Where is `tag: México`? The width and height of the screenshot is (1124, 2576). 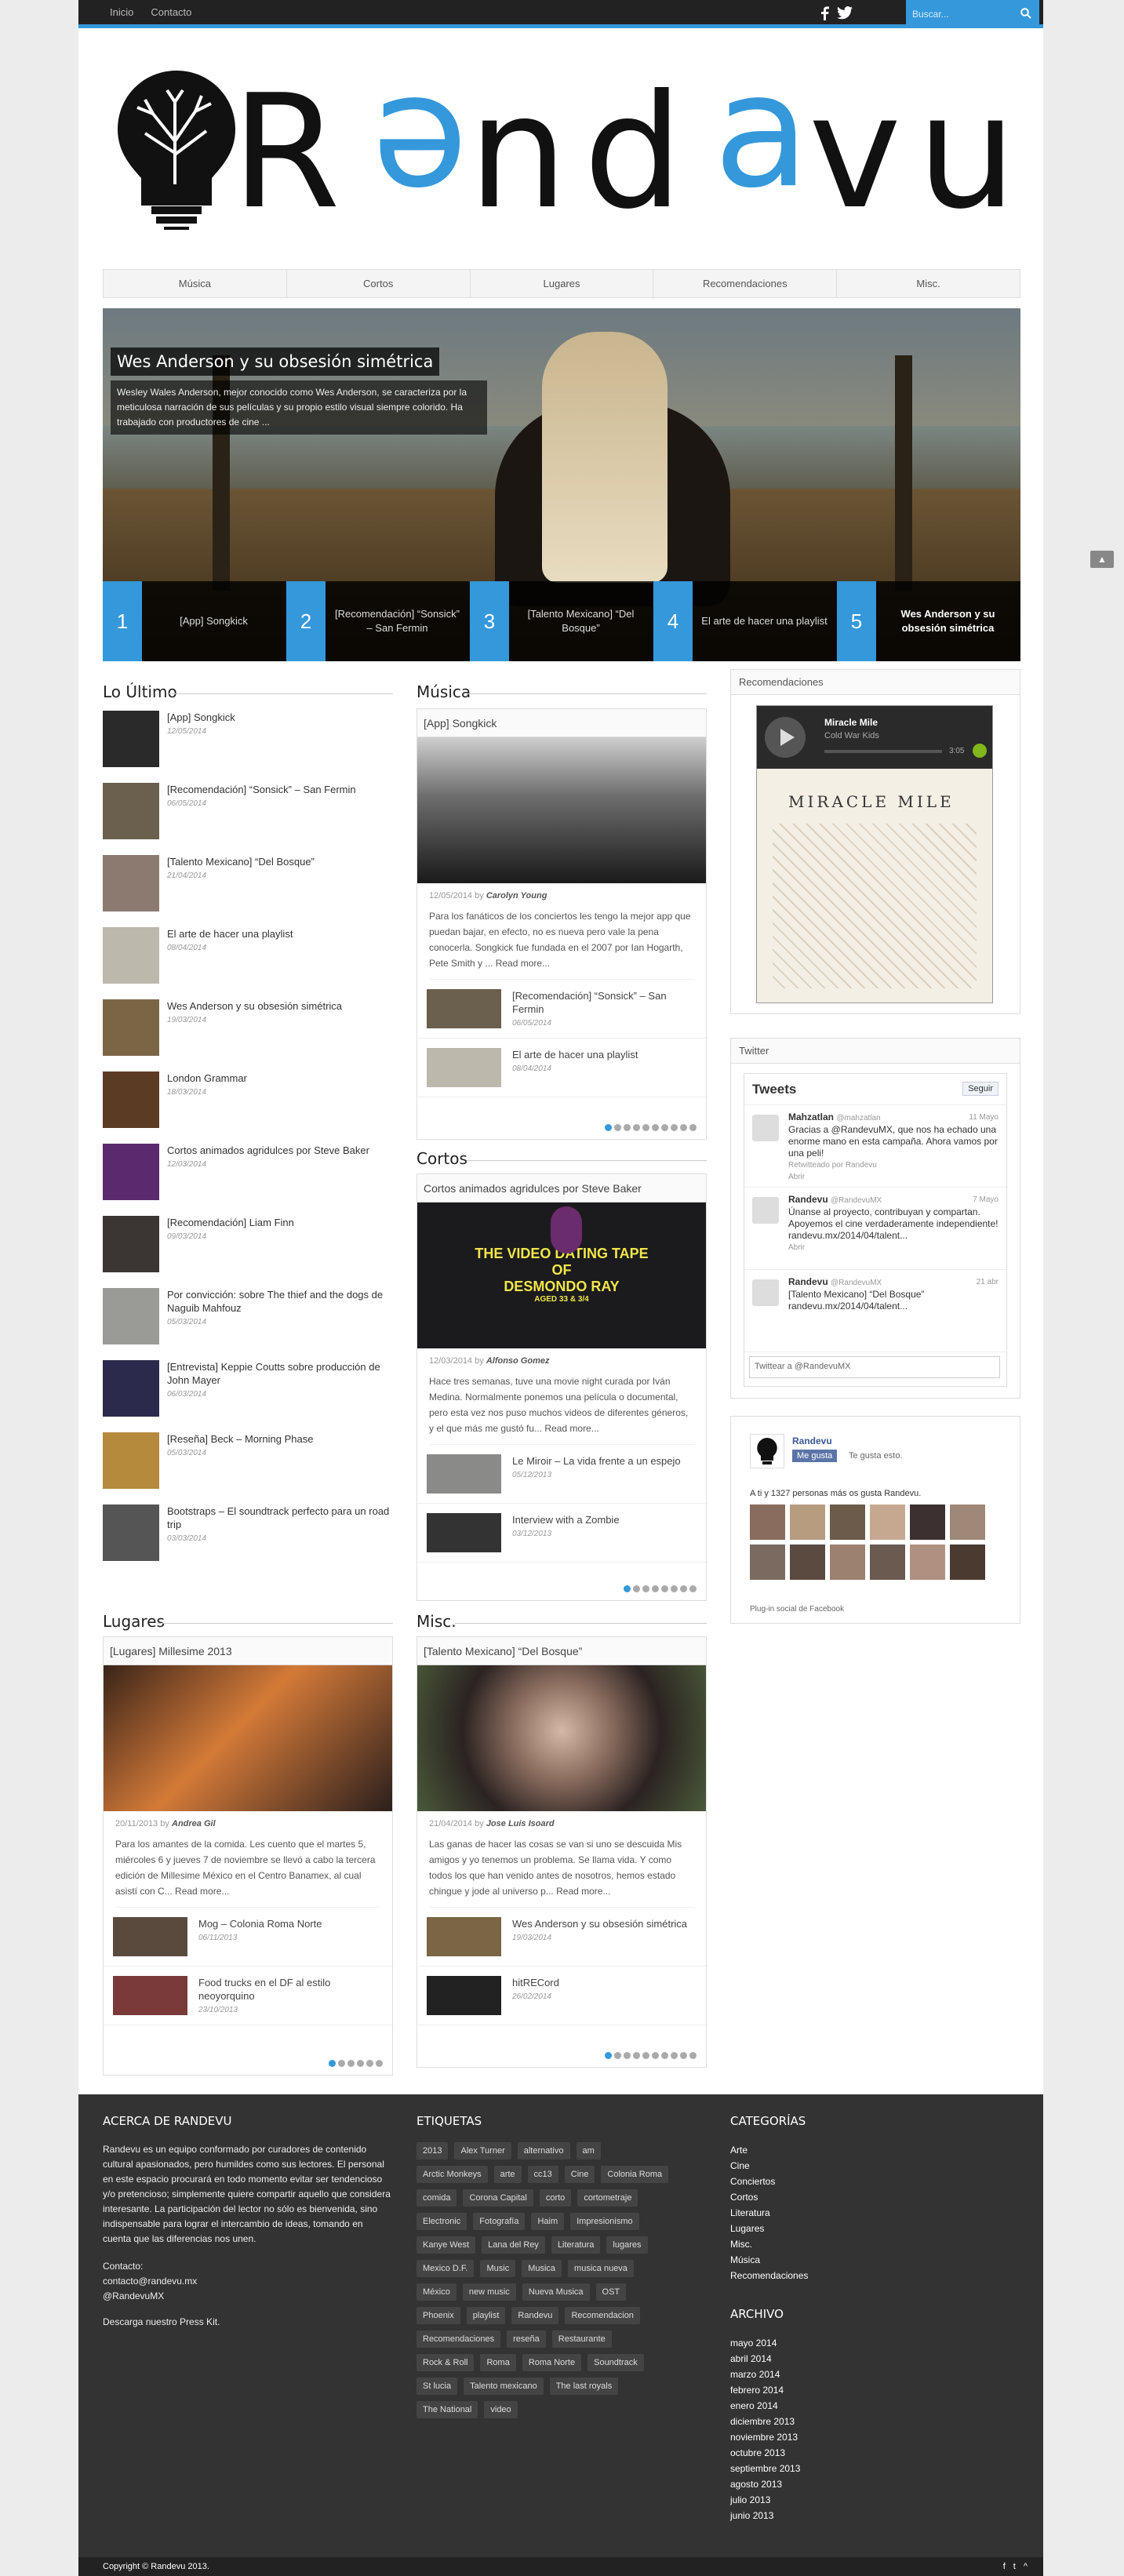 tag: México is located at coordinates (436, 2292).